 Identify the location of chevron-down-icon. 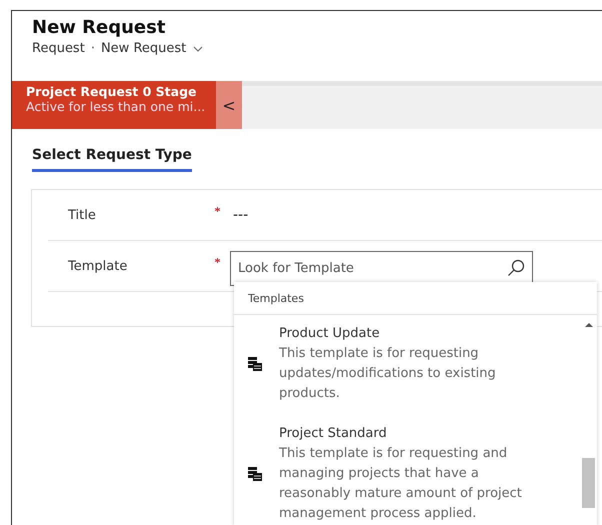
(198, 49).